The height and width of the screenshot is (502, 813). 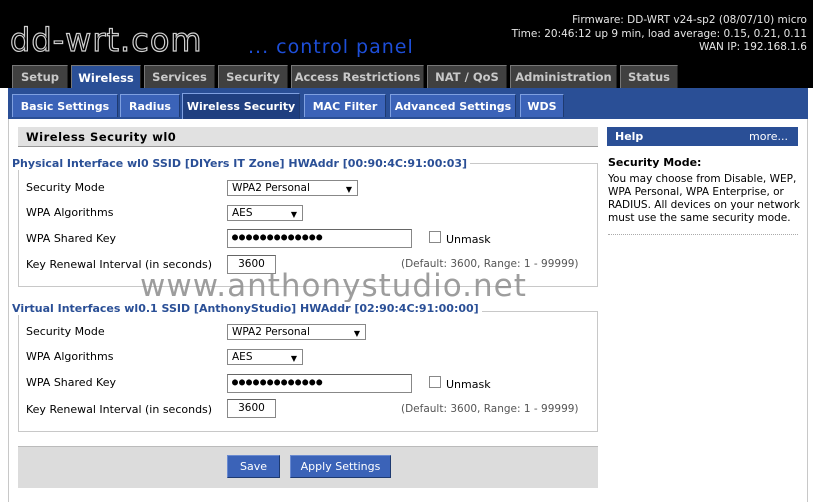 What do you see at coordinates (563, 76) in the screenshot?
I see `tab-administration: Administration` at bounding box center [563, 76].